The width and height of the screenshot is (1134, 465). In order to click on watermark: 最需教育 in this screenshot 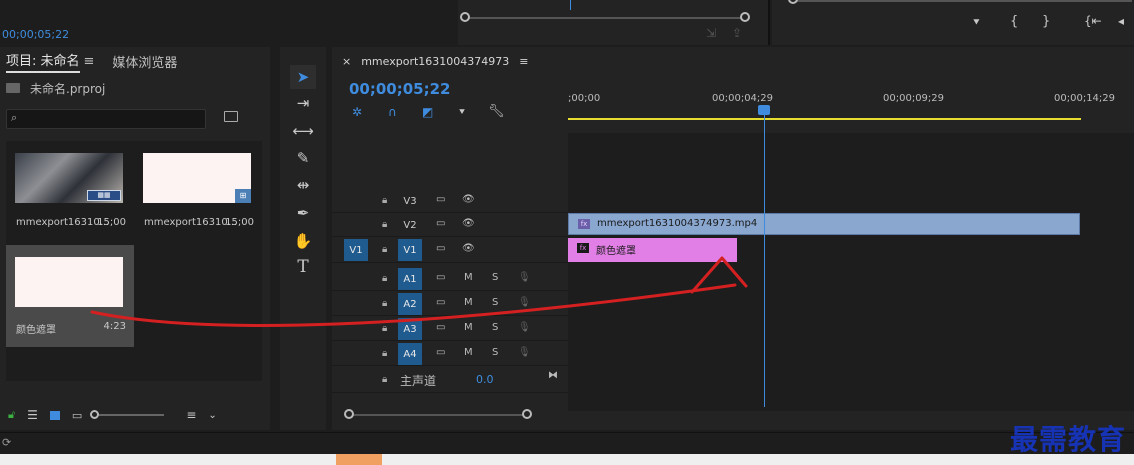, I will do `click(1067, 439)`.